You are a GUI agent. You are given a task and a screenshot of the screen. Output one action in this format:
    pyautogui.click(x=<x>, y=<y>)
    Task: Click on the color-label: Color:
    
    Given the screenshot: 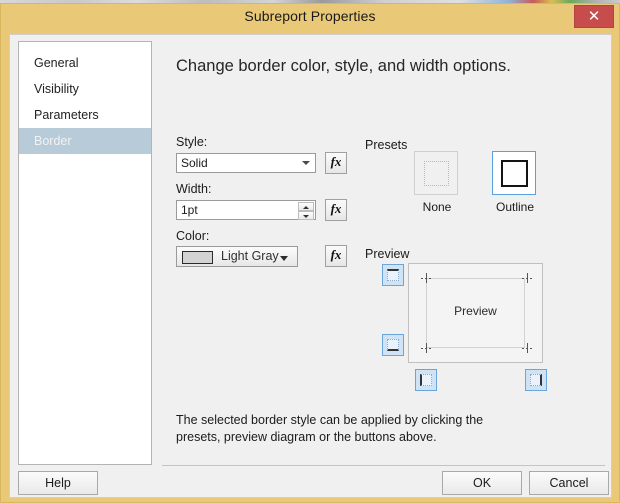 What is the action you would take?
    pyautogui.click(x=193, y=236)
    